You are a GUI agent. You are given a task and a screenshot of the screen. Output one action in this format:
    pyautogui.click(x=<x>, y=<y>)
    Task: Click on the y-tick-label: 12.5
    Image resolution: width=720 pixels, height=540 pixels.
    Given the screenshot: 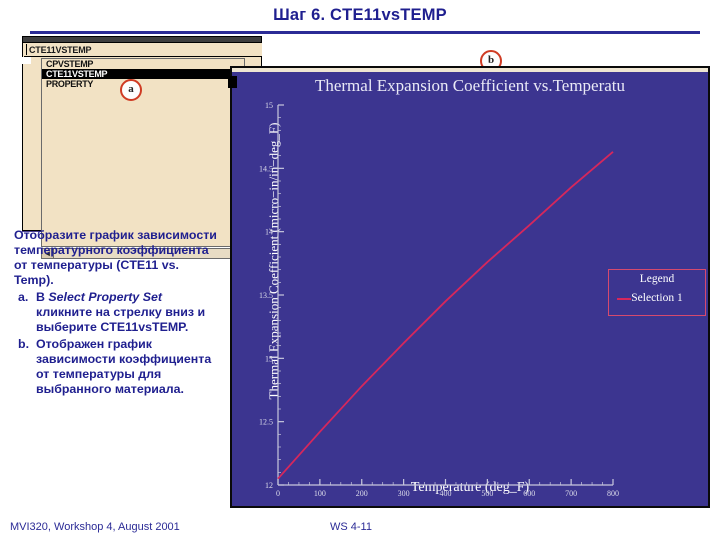 What is the action you would take?
    pyautogui.click(x=266, y=422)
    